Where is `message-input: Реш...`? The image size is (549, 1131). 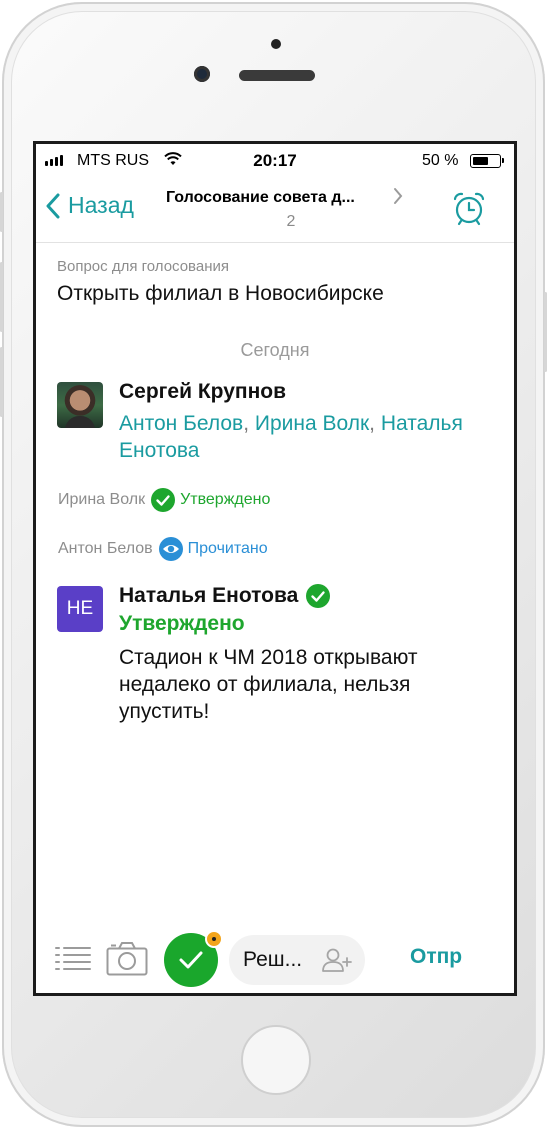
message-input: Реш... is located at coordinates (297, 960).